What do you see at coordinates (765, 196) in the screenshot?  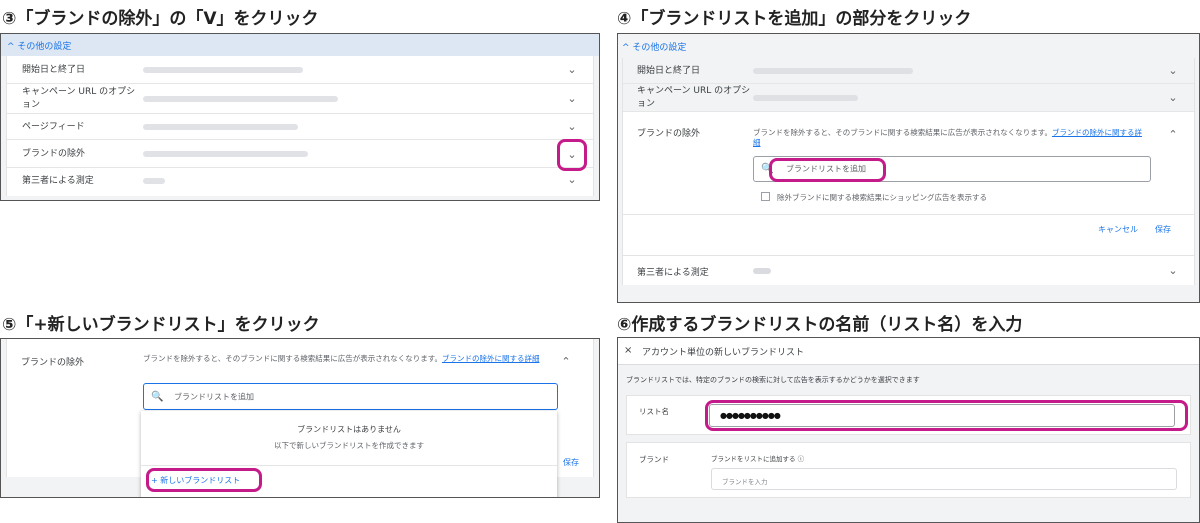 I see `show-shopping-ads-checkbox` at bounding box center [765, 196].